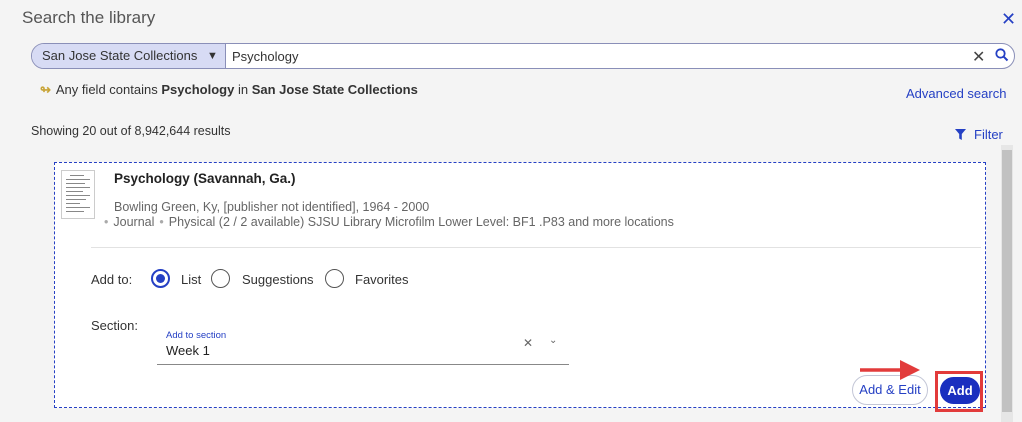 The width and height of the screenshot is (1022, 422). Describe the element at coordinates (597, 56) in the screenshot. I see `search-input` at that location.